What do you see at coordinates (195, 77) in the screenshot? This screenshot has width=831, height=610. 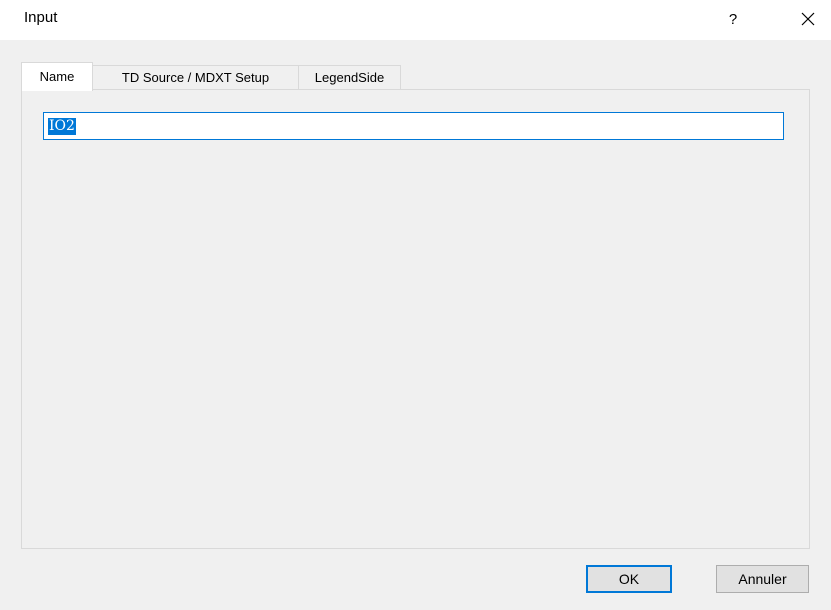 I see `tab-td-source-mdxt-setup: TD Source / MDXT Setup` at bounding box center [195, 77].